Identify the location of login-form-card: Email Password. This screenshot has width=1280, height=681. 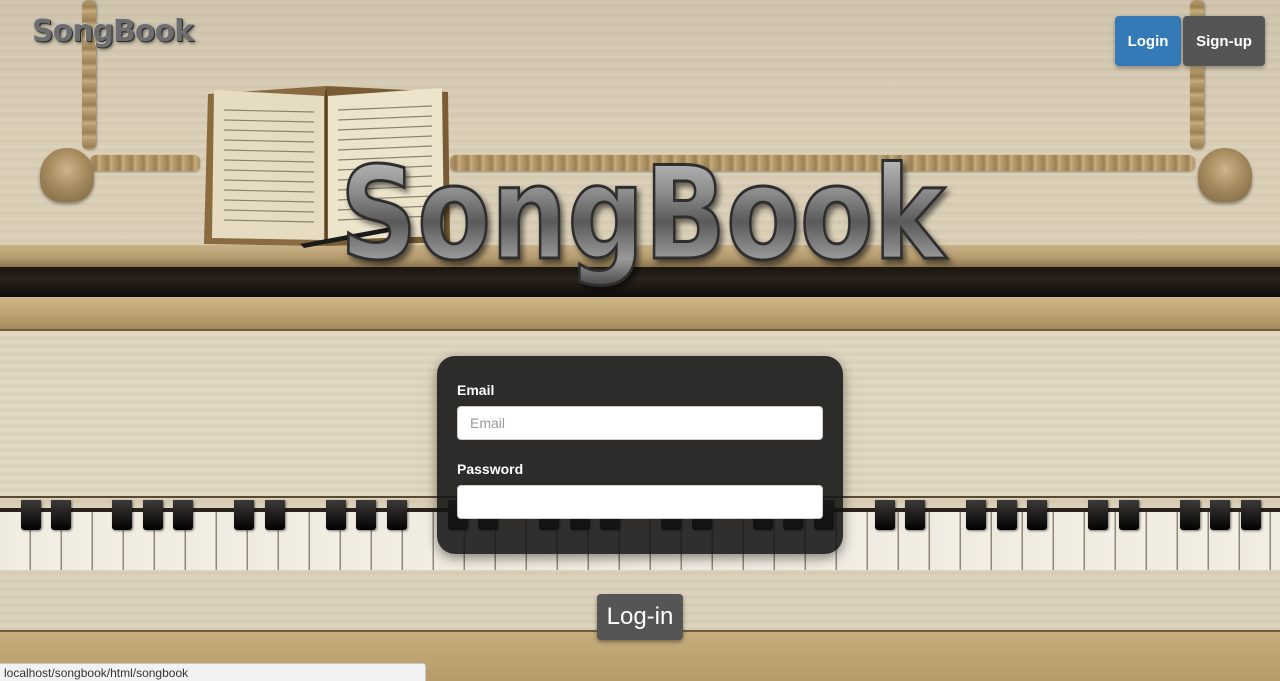
(640, 455).